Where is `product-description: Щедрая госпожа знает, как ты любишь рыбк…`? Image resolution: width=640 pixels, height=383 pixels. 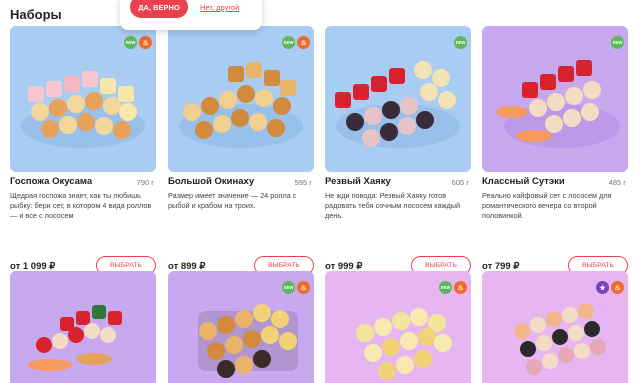 product-description: Щедрая госпожа знает, как ты любишь рыбк… is located at coordinates (81, 205).